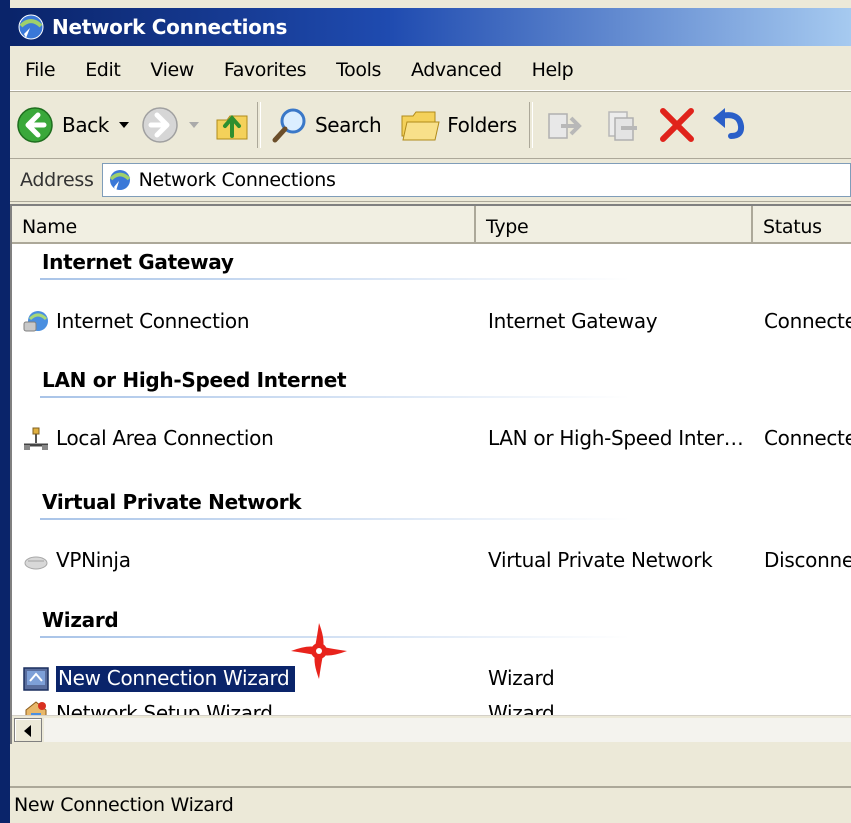  Describe the element at coordinates (153, 321) in the screenshot. I see `item-name: Internet Connection` at that location.